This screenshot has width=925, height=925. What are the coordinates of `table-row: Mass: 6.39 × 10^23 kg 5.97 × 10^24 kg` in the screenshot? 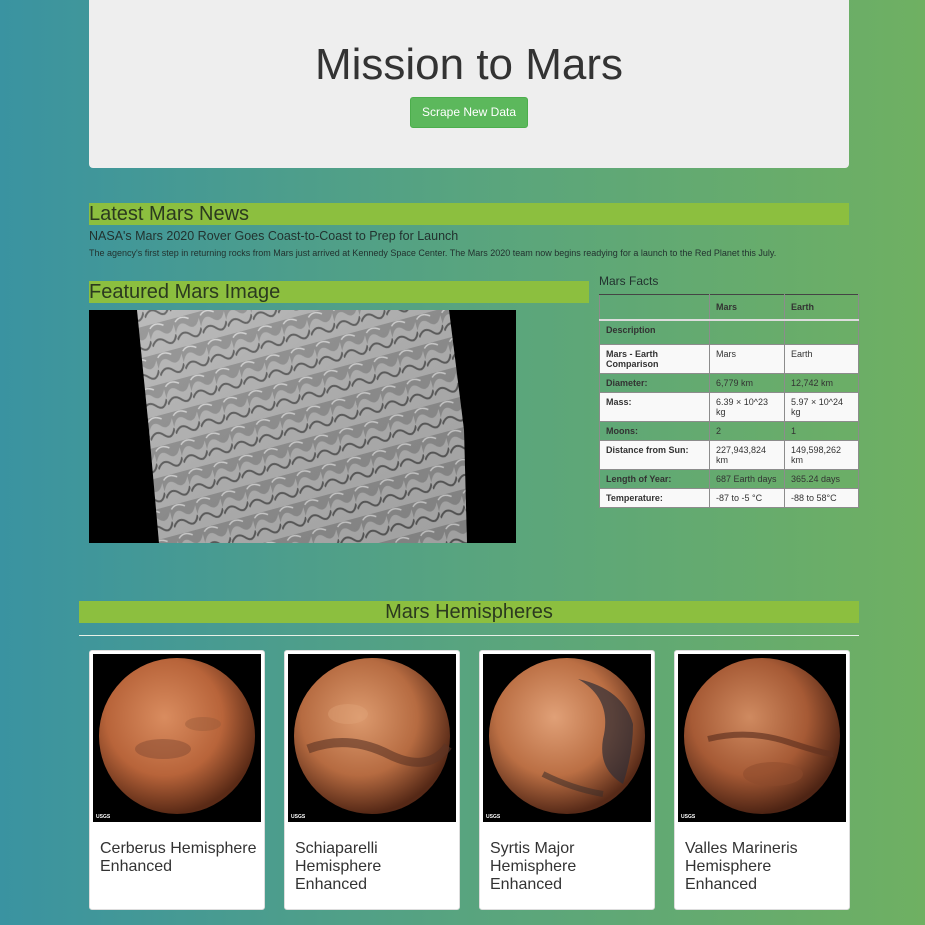 It's located at (729, 406).